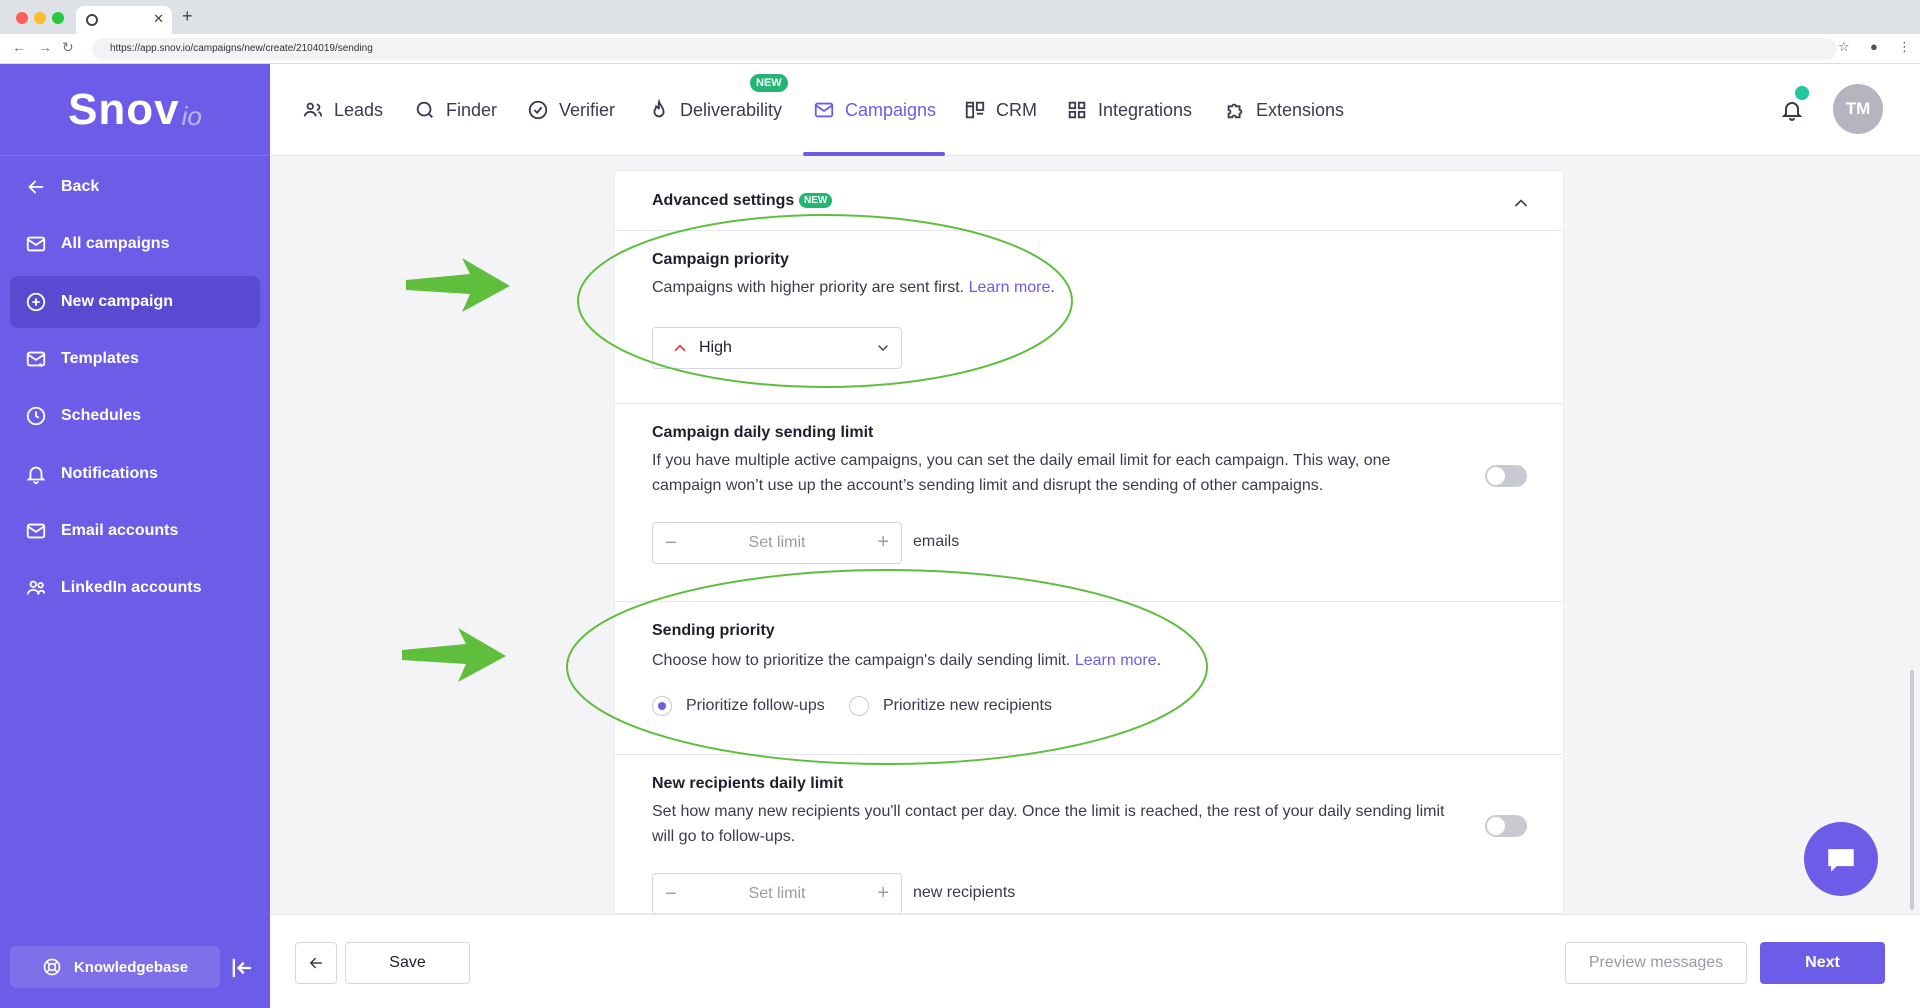 This screenshot has width=1920, height=1008. Describe the element at coordinates (723, 200) in the screenshot. I see `advanced-settings-title: Advanced settings` at that location.